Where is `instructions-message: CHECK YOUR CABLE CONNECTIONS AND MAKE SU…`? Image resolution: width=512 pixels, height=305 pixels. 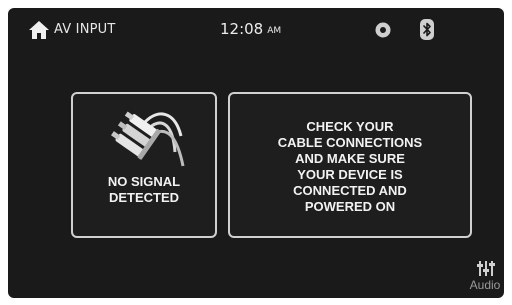
instructions-message: CHECK YOUR CABLE CONNECTIONS AND MAKE SU… is located at coordinates (350, 166).